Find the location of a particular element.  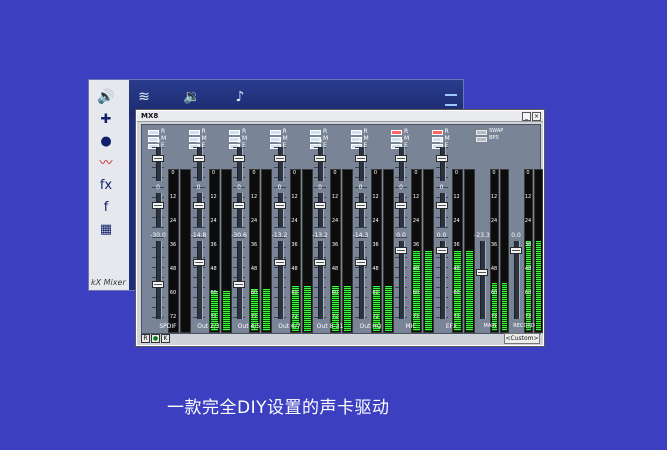

sound-wave-icon: ≋ is located at coordinates (144, 97).